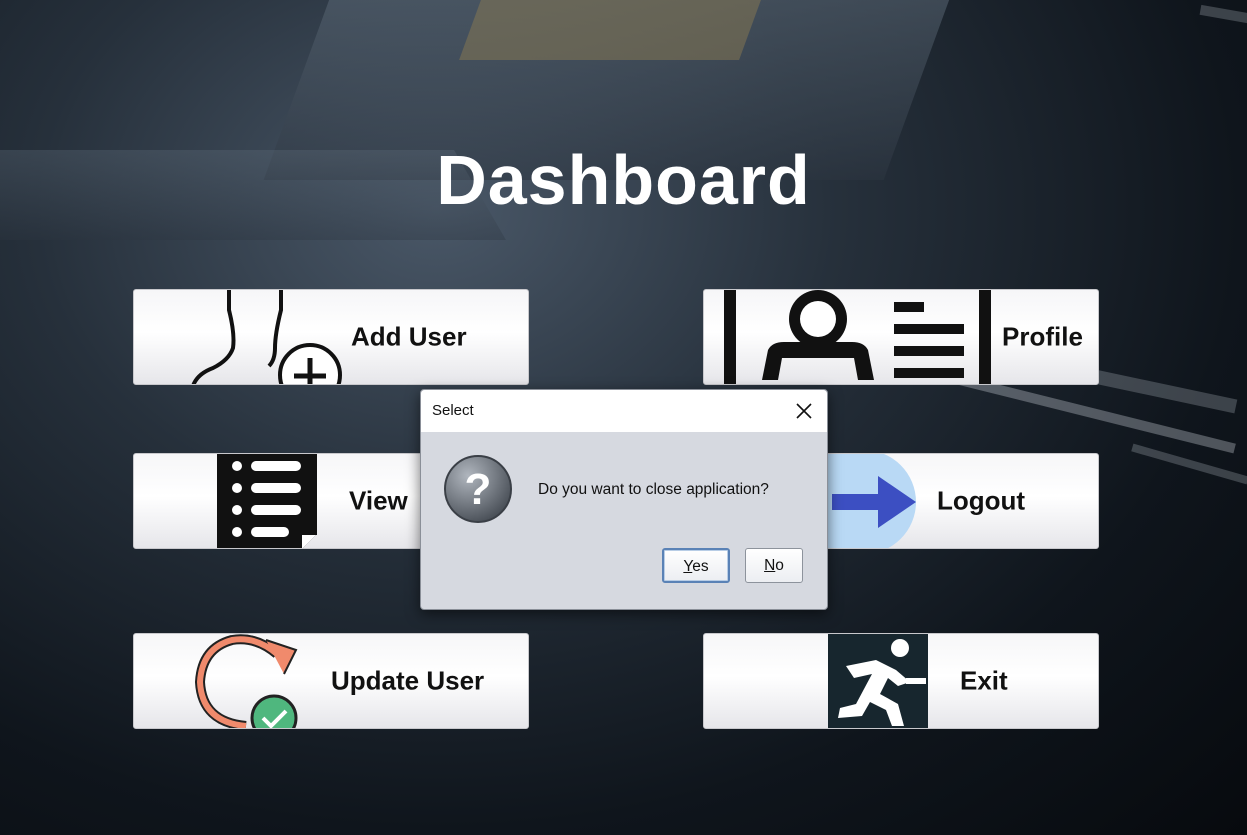 Image resolution: width=1247 pixels, height=835 pixels. I want to click on page-title: Dashboard, so click(623, 180).